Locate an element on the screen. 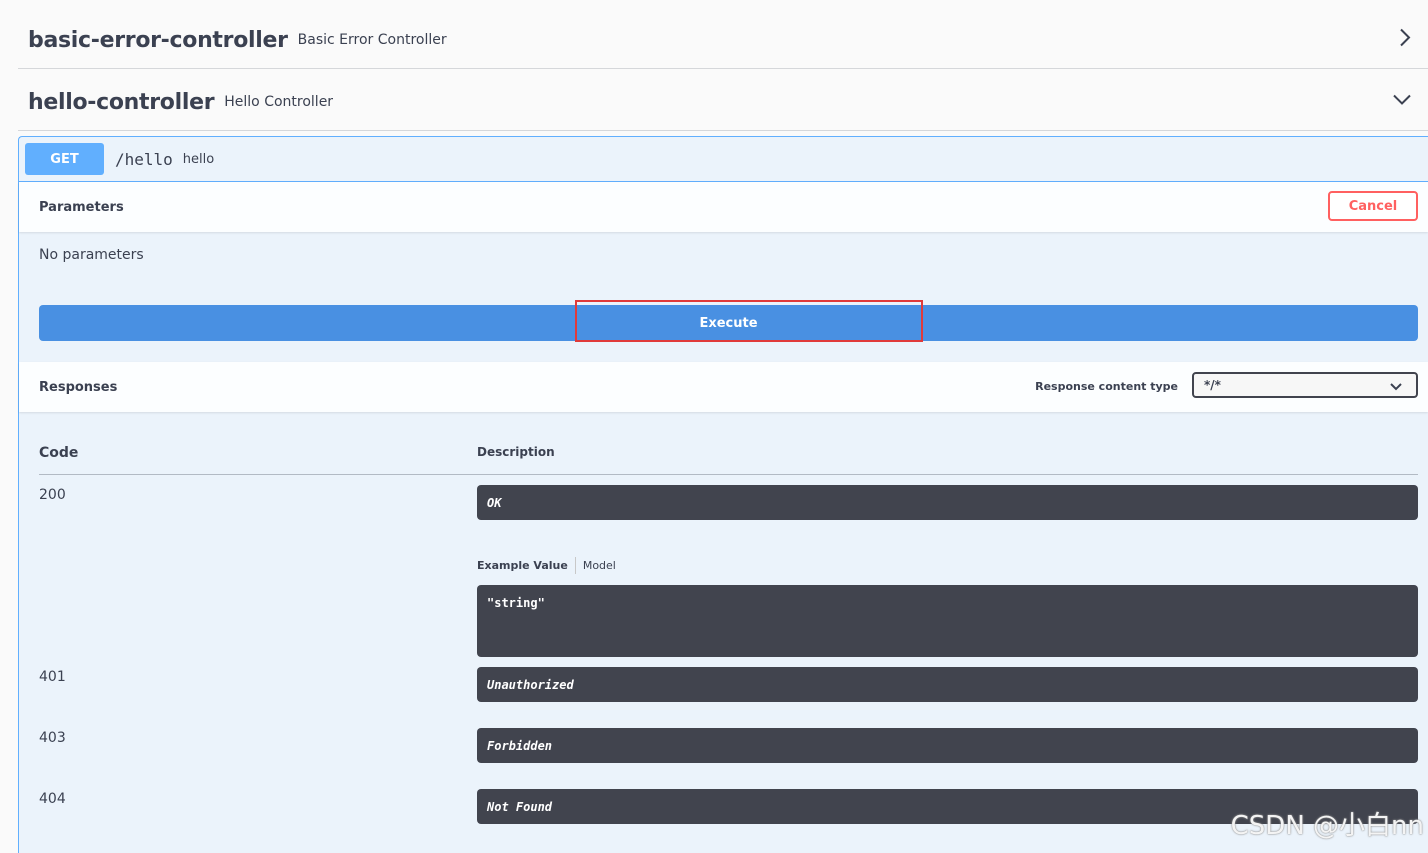  response-code: 404 is located at coordinates (52, 799).